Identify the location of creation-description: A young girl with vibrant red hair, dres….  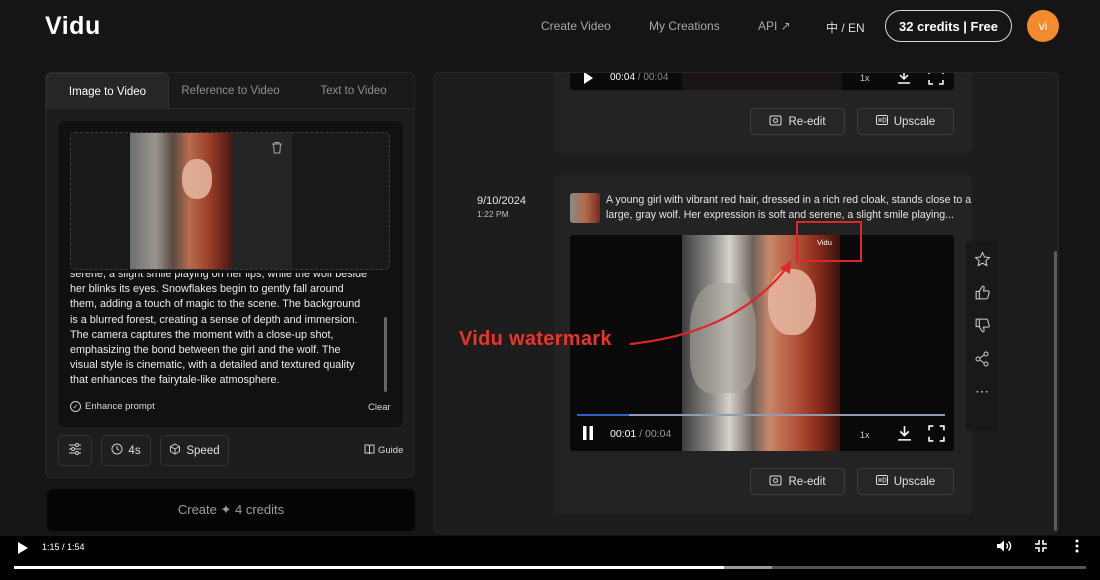
(789, 207).